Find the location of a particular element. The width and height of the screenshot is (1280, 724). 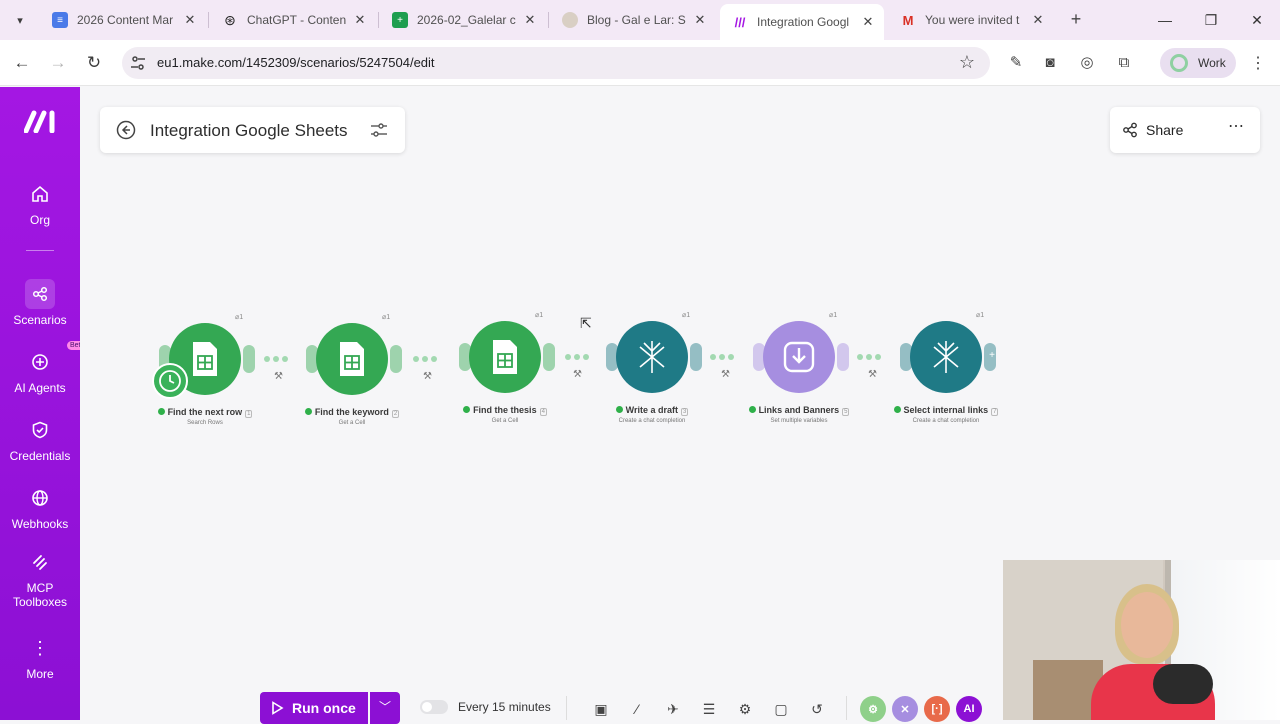

connector-dots is located at coordinates (276, 359).